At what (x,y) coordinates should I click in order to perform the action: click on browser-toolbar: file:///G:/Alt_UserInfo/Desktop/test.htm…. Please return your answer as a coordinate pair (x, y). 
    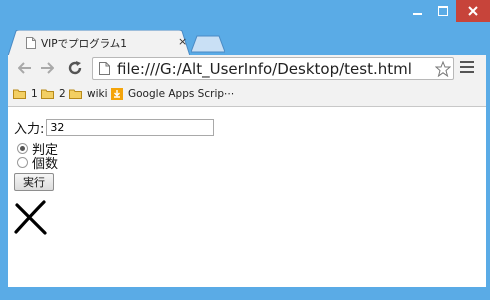
    Looking at the image, I should click on (247, 69).